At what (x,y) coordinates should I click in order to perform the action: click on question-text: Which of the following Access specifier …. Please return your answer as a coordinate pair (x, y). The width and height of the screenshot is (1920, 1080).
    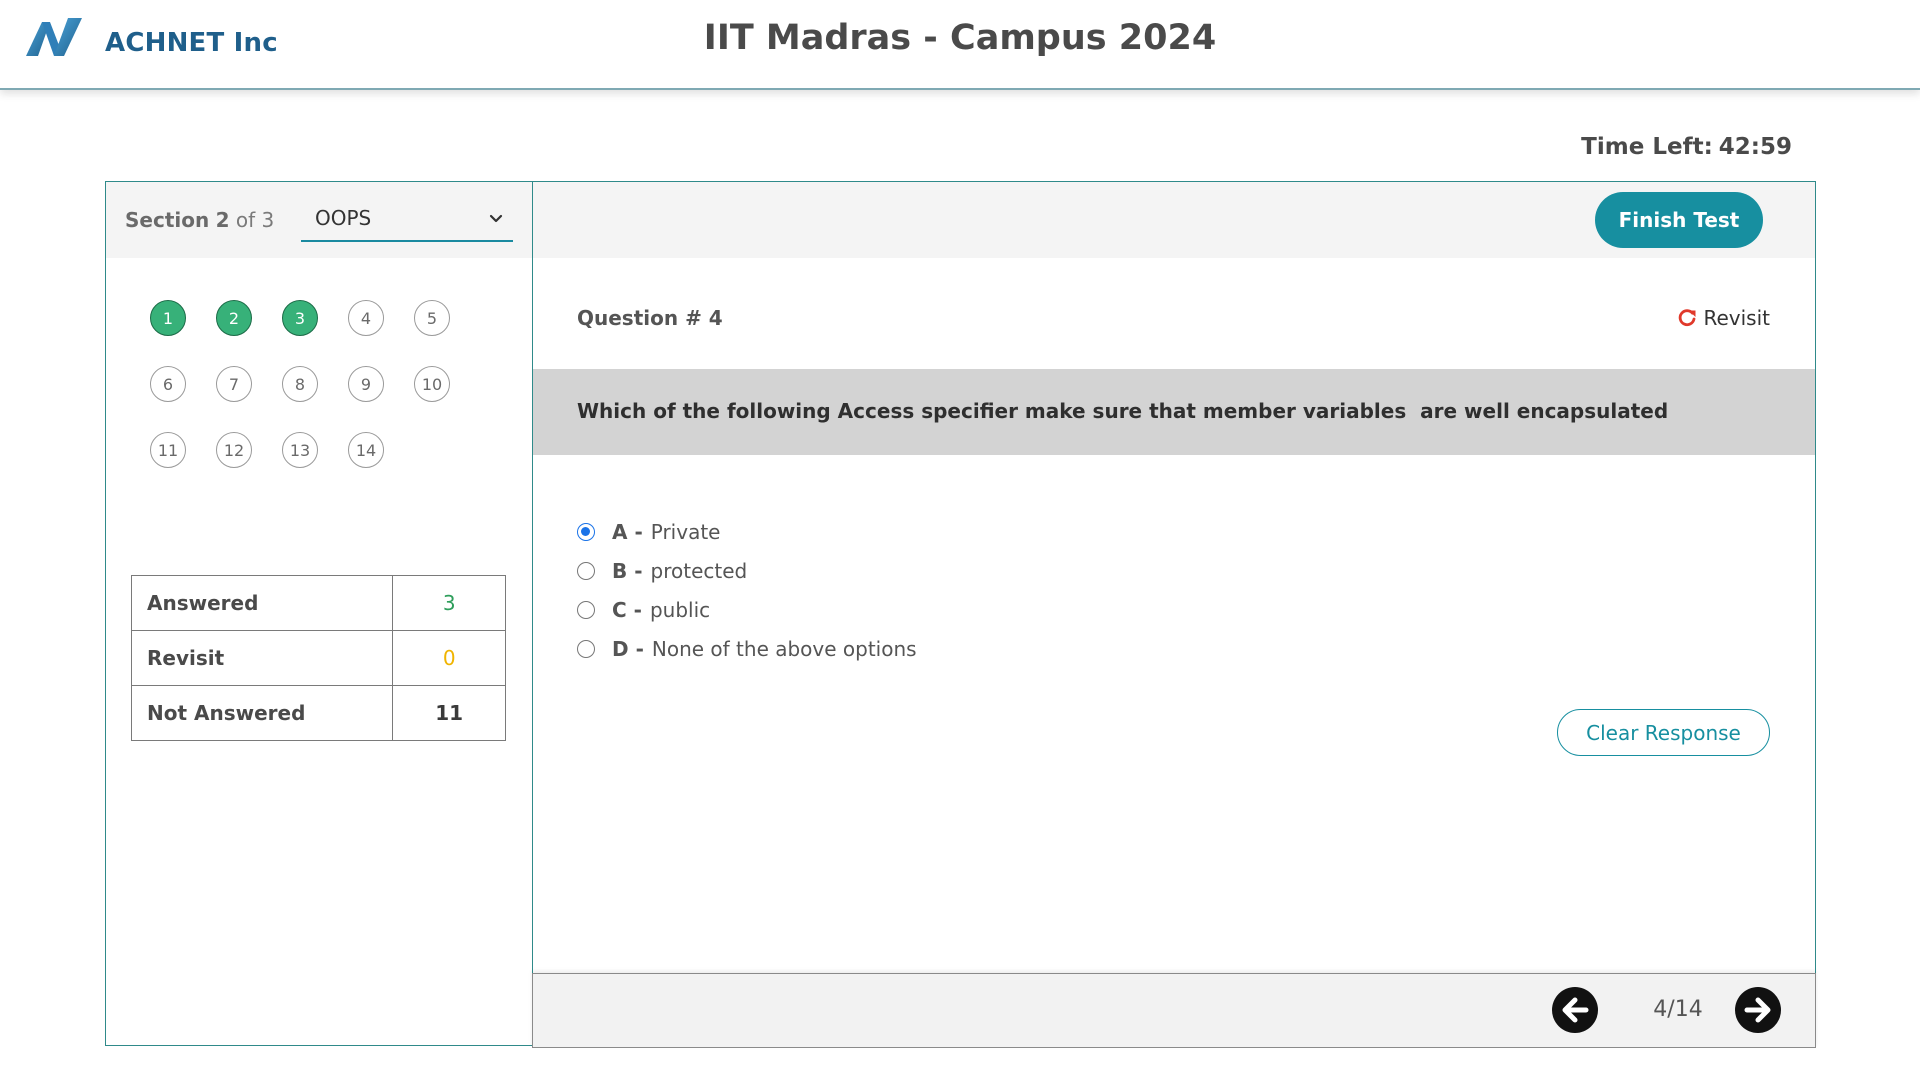
    Looking at the image, I should click on (1123, 411).